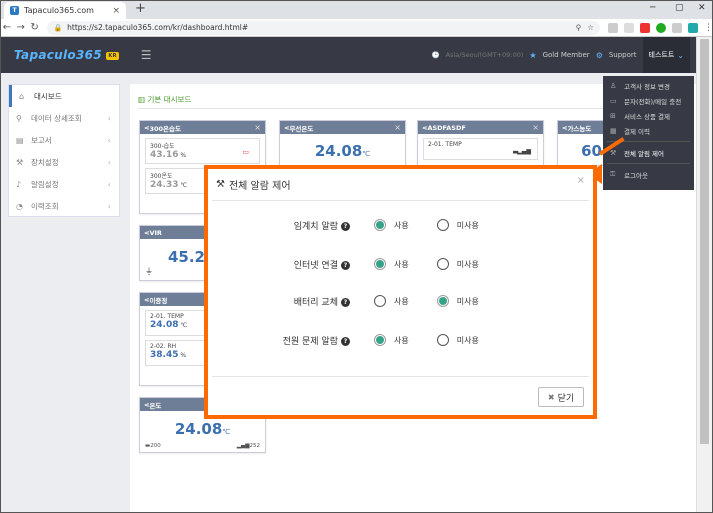 This screenshot has height=513, width=713. I want to click on menu-item-sms-charge: ▭ 문자(전화)/메일 충전, so click(648, 100).